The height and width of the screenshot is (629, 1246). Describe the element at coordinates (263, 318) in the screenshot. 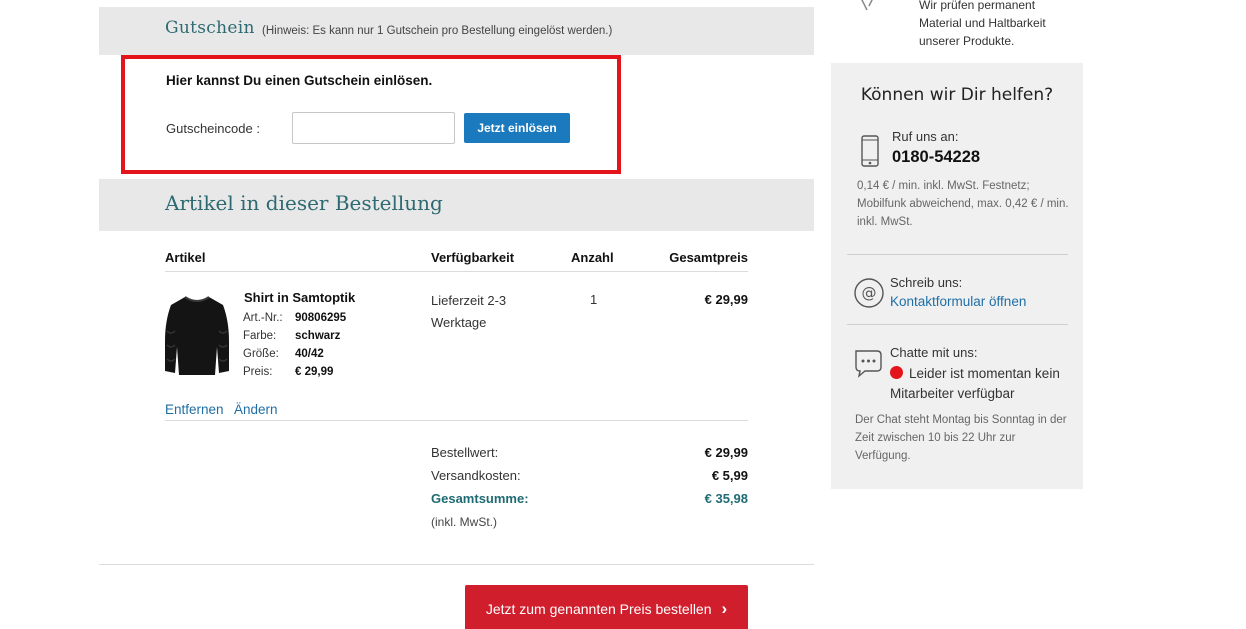

I see `attr-label-article-number: Art.-Nr.:` at that location.